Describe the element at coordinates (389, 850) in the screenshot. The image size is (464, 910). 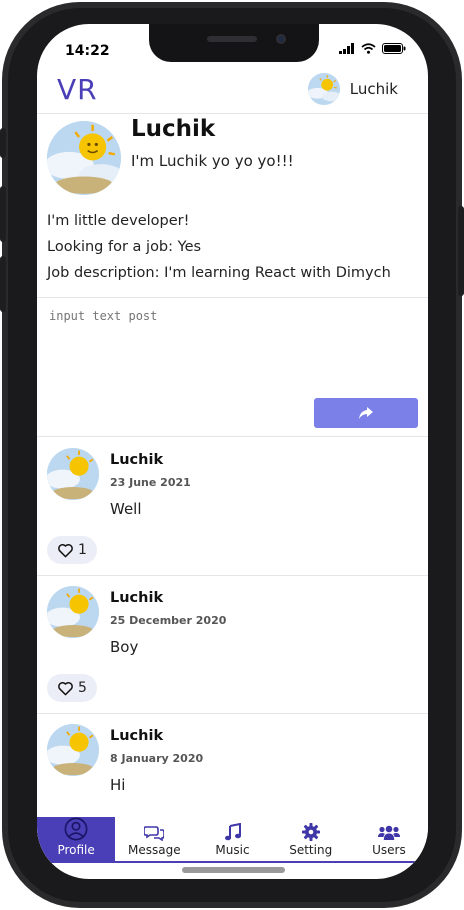
I see `nav-users-label: Users` at that location.